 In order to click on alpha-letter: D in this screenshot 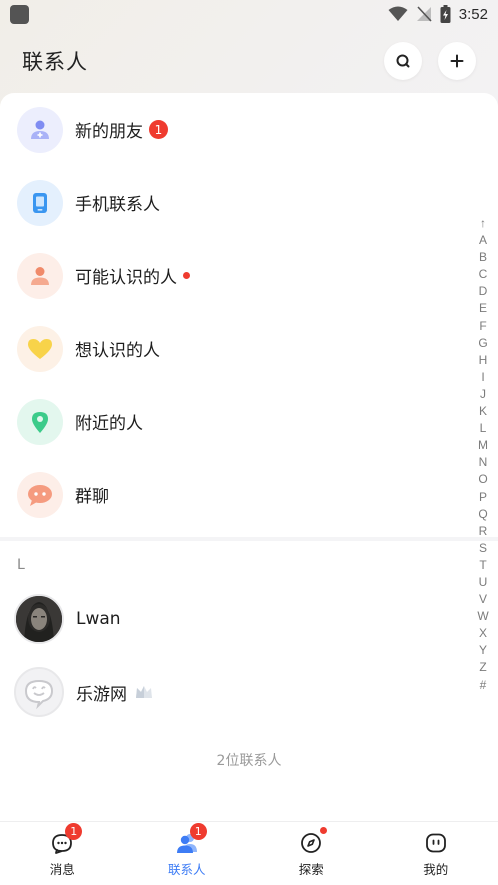, I will do `click(483, 291)`.